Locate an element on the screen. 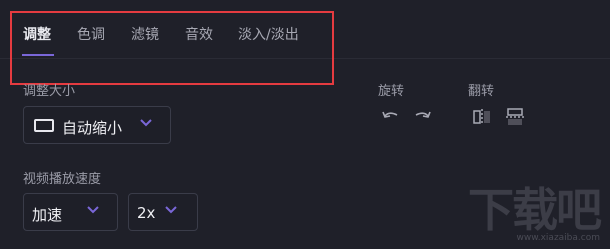 The width and height of the screenshot is (610, 249). rotate-right-icon is located at coordinates (422, 117).